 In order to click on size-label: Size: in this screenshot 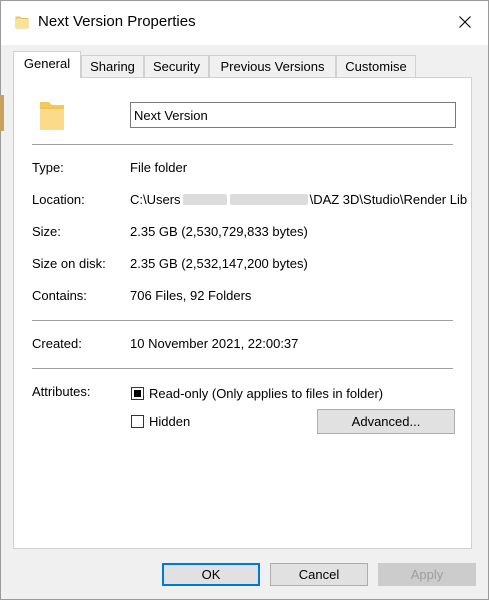, I will do `click(46, 231)`.